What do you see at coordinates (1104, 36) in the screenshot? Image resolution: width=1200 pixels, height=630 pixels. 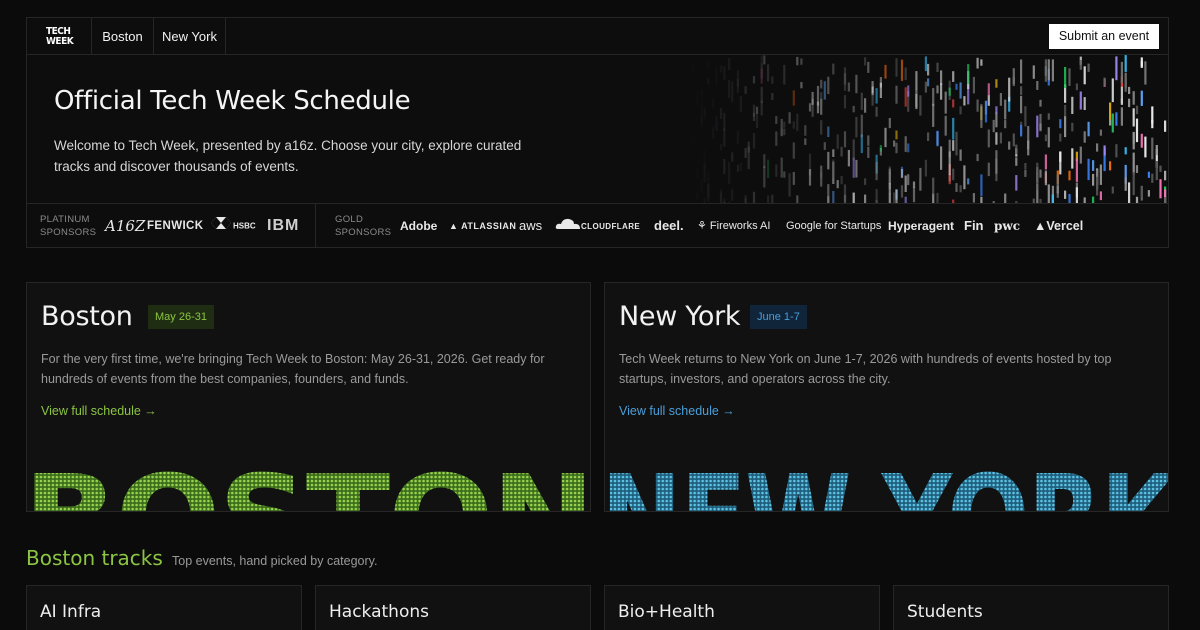 I see `submit-event-button: Submit an event` at bounding box center [1104, 36].